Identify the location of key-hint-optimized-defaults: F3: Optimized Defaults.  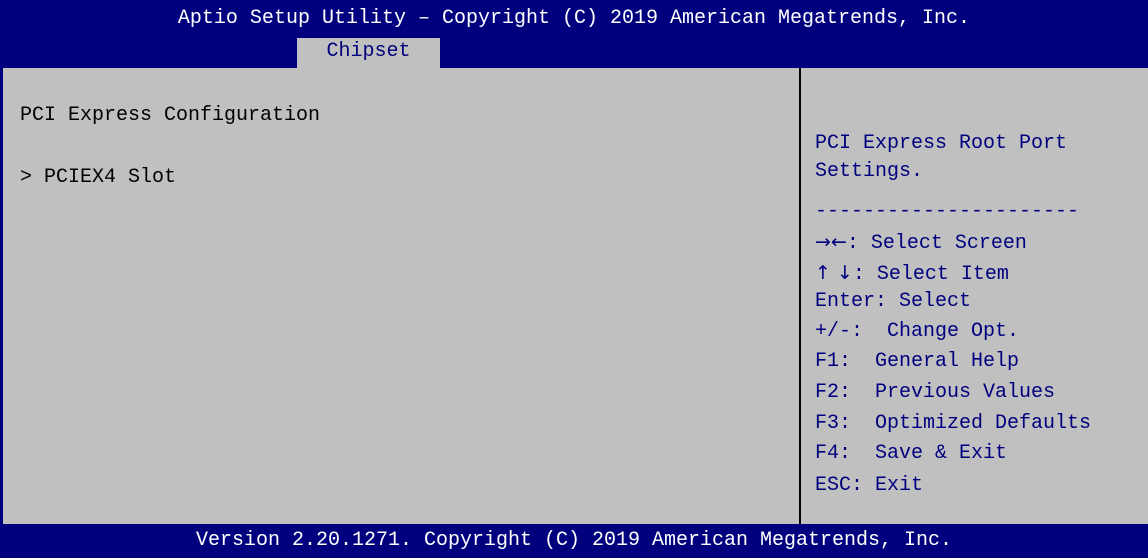
(953, 424).